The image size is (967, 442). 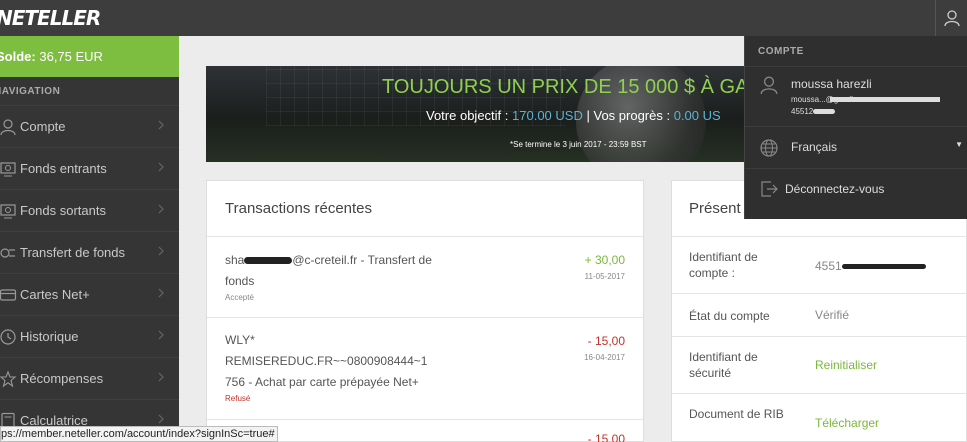 I want to click on progress-value: 0.00 US, so click(x=697, y=115).